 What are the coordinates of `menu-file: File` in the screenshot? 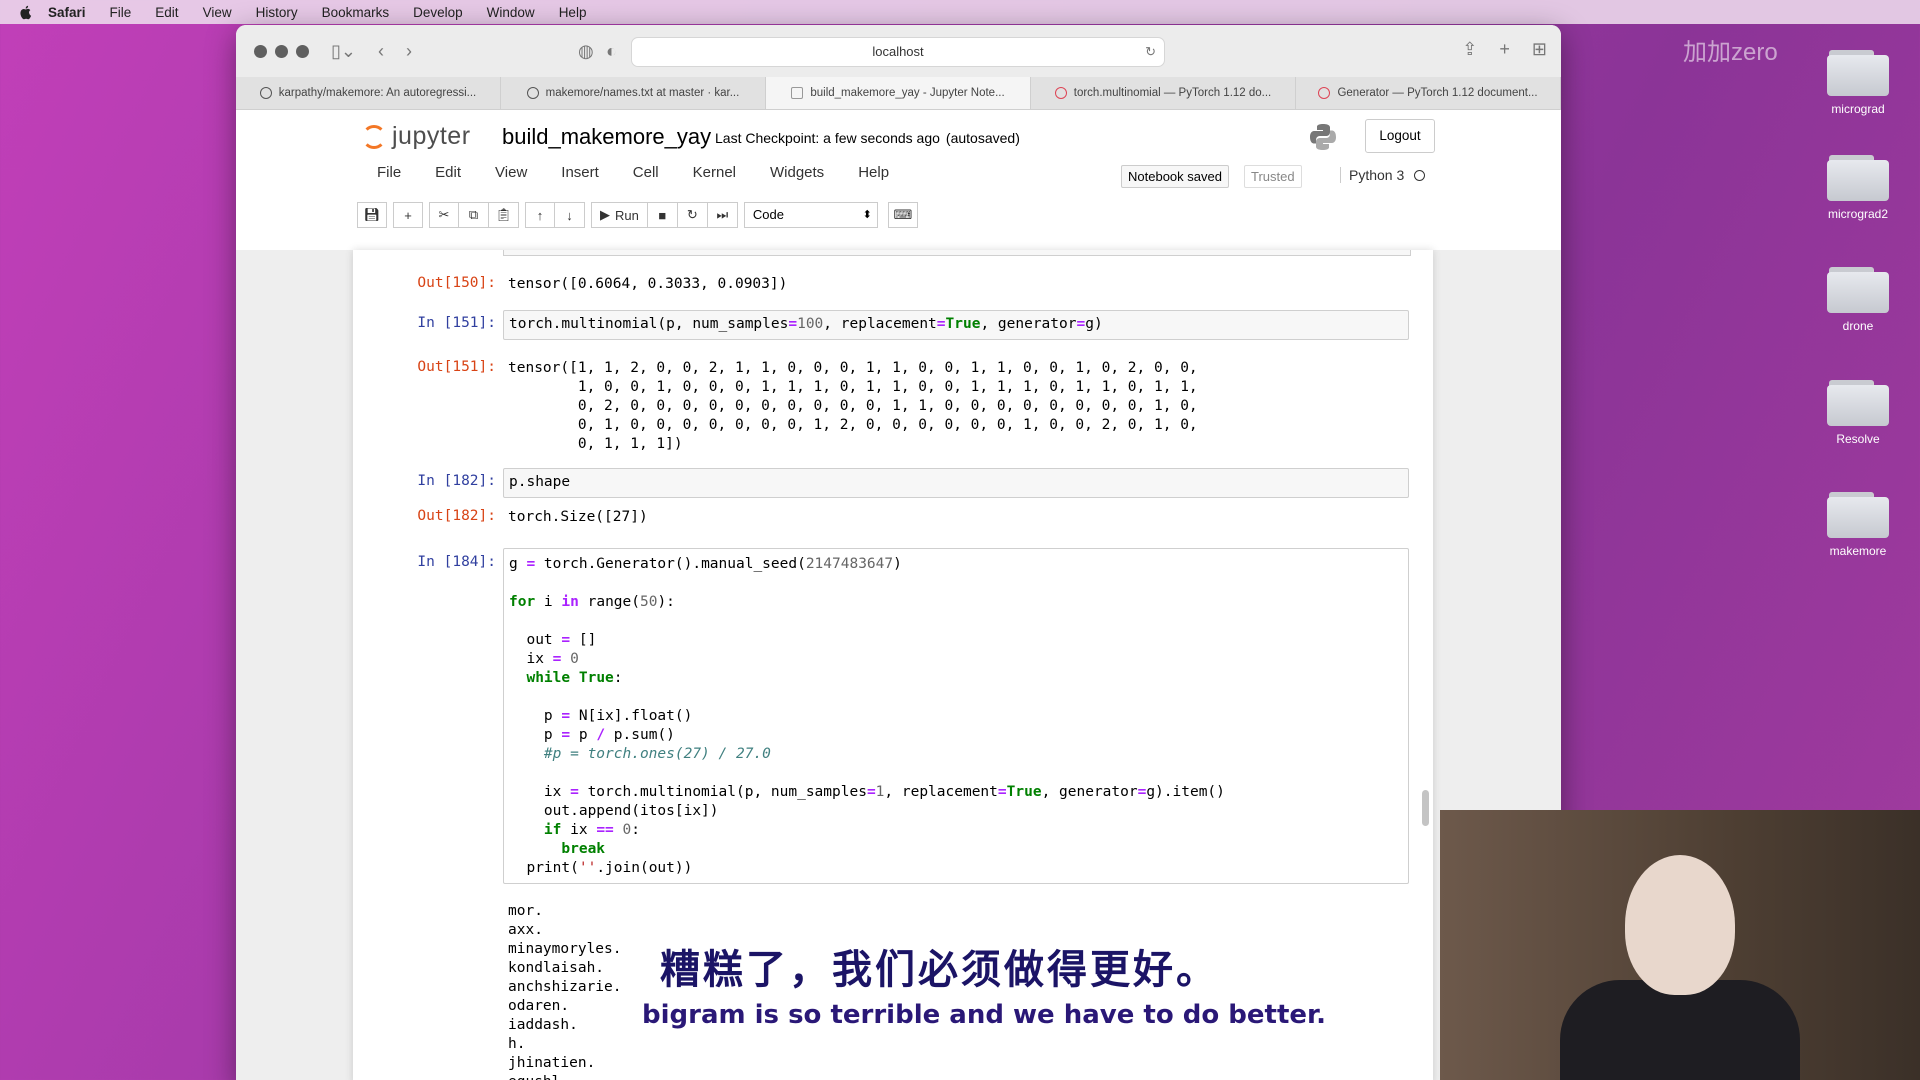 It's located at (389, 172).